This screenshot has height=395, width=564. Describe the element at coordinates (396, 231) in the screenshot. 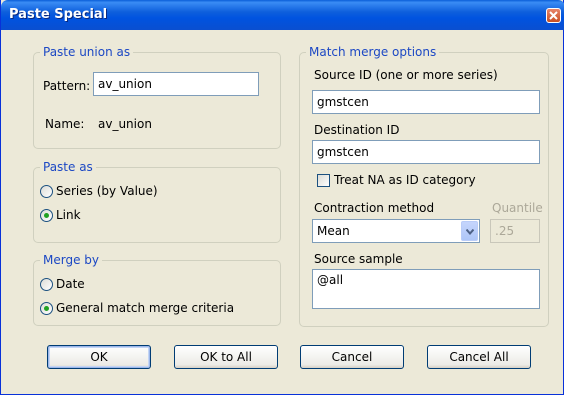

I see `contraction-method-select: Mean` at that location.